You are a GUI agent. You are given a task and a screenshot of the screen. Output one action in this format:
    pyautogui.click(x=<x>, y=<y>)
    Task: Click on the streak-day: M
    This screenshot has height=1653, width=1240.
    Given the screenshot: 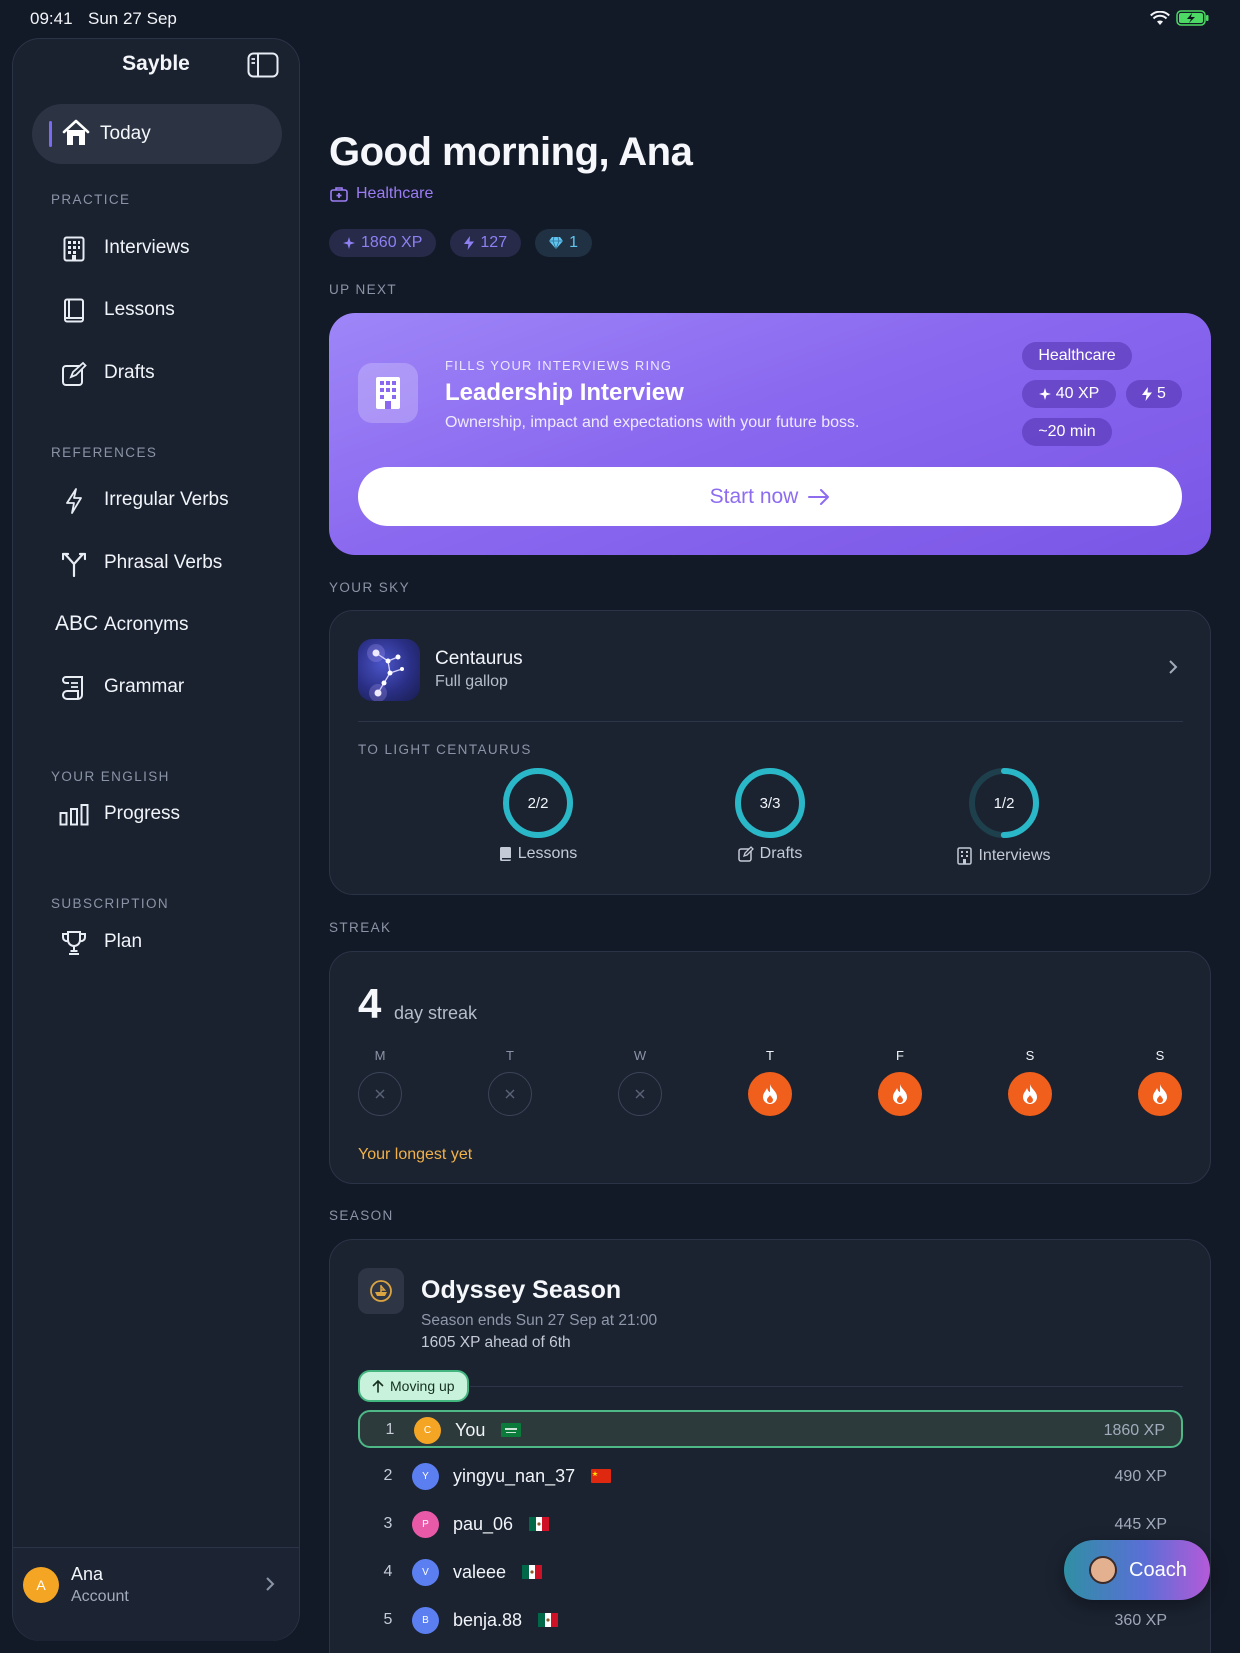 What is the action you would take?
    pyautogui.click(x=380, y=1082)
    